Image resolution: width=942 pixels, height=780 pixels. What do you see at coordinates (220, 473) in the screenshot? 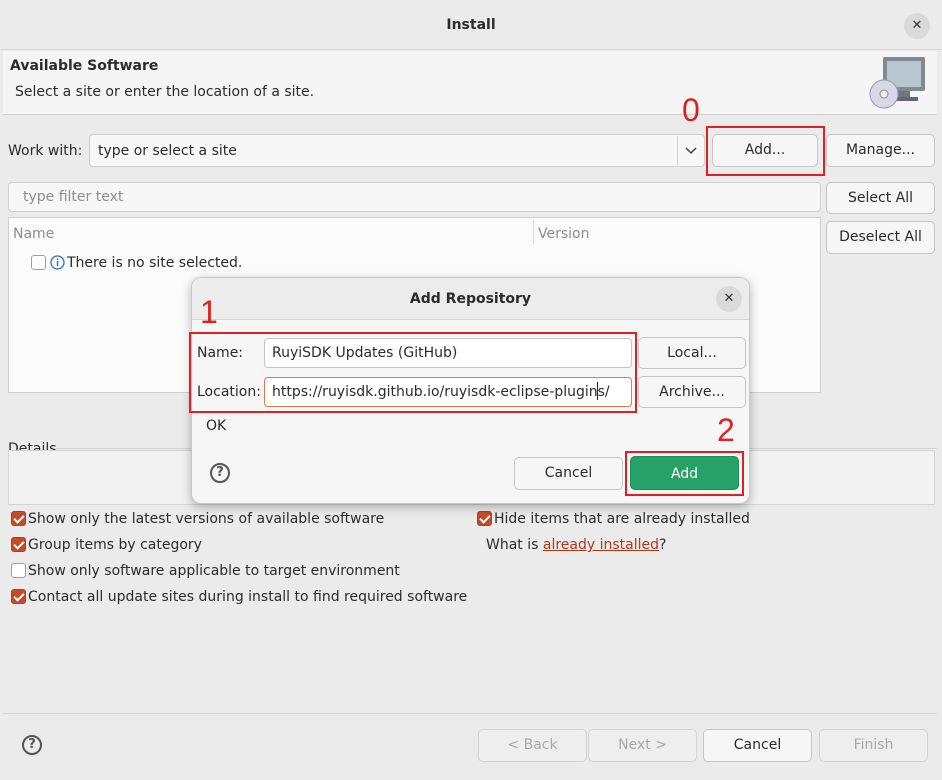
I see `dialog-help-icon: ?` at bounding box center [220, 473].